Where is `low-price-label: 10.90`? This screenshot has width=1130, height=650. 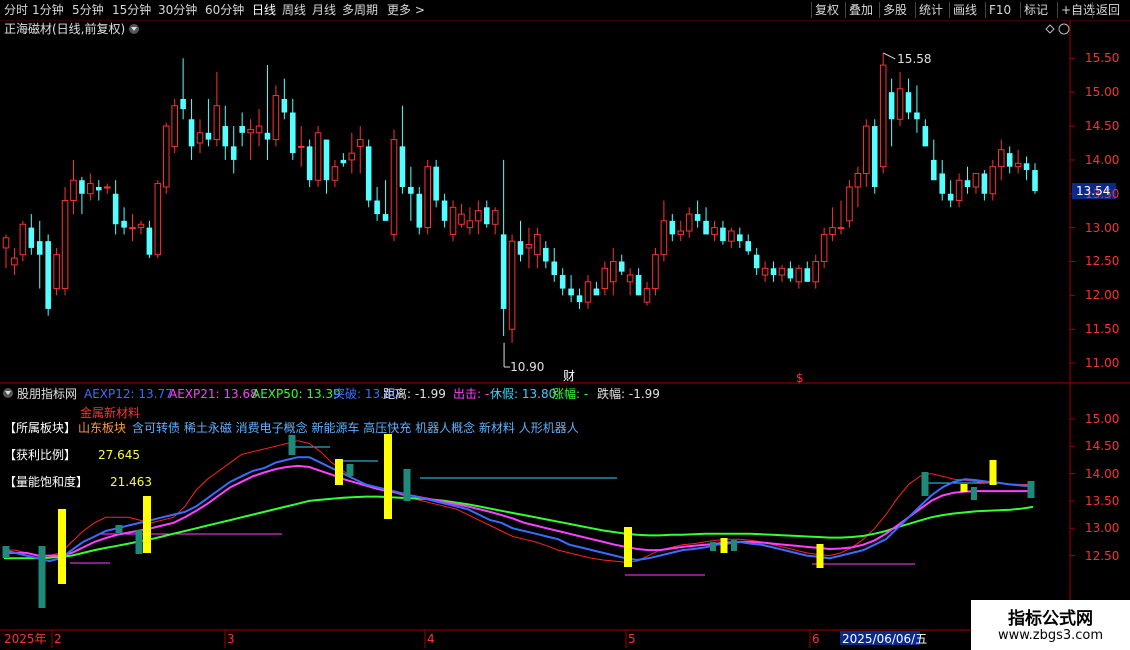
low-price-label: 10.90 is located at coordinates (527, 367).